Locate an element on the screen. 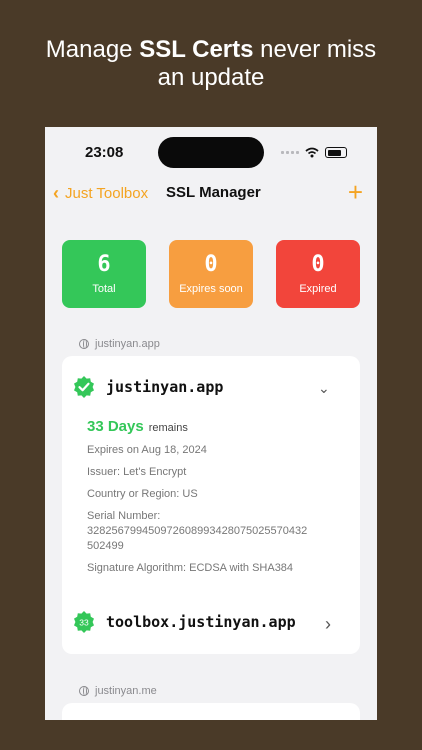 Image resolution: width=422 pixels, height=750 pixels. headline: Manage SSL Certs never miss an update is located at coordinates (211, 64).